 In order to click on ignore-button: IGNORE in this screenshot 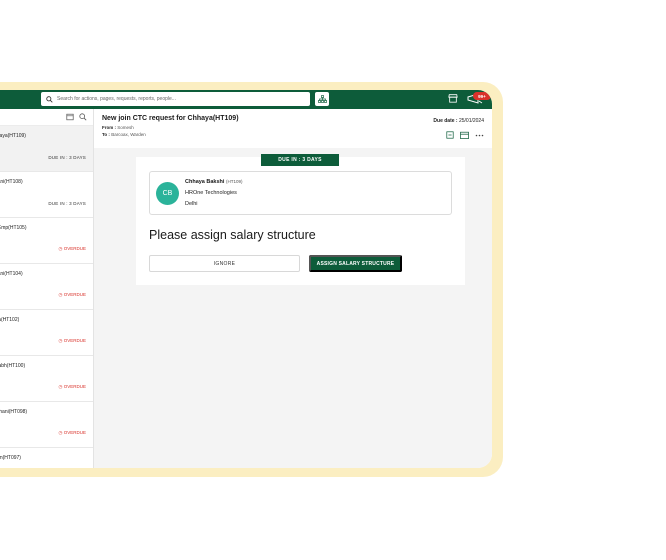, I will do `click(224, 263)`.